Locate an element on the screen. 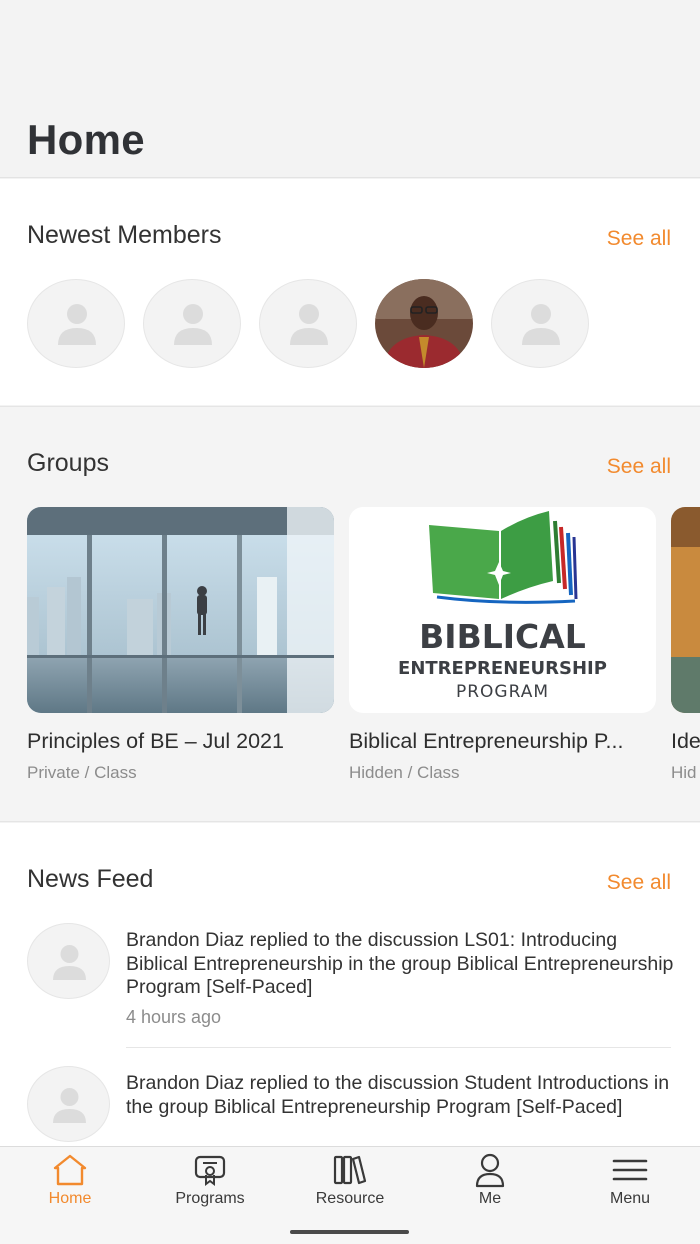 The image size is (700, 1244). news-feed-title: News Feed is located at coordinates (90, 879).